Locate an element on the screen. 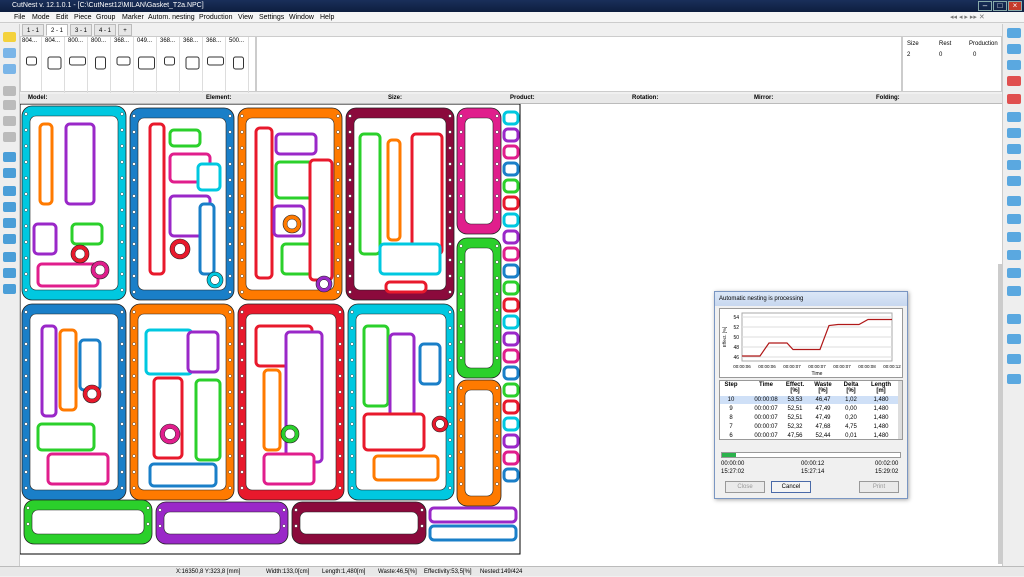 This screenshot has height=577, width=1024. group-icon is located at coordinates (9, 207).